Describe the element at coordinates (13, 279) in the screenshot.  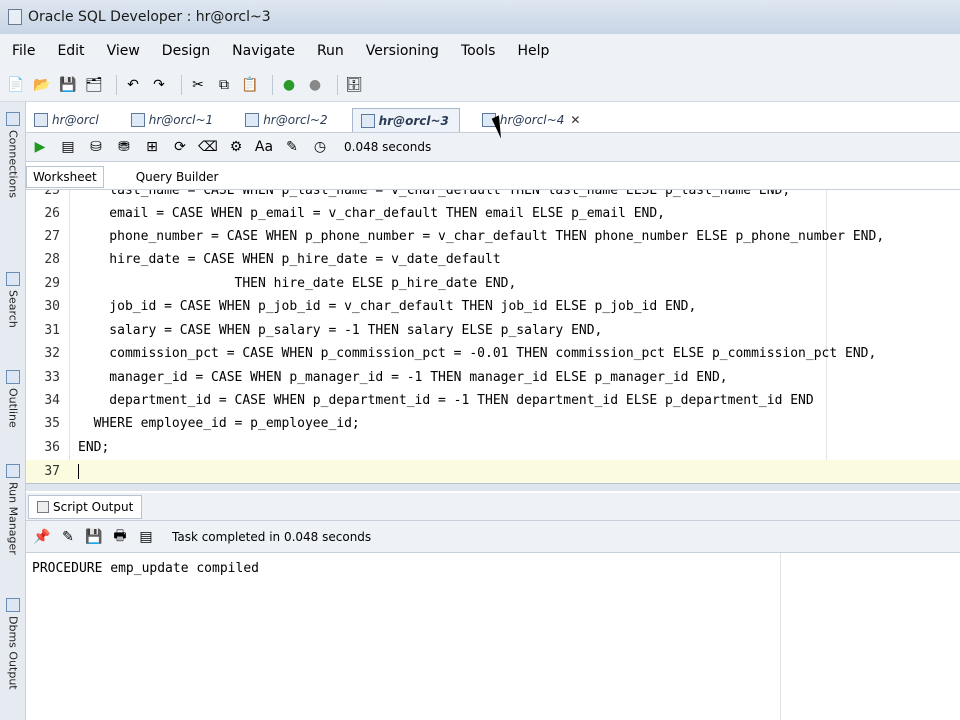
I see `search-icon` at that location.